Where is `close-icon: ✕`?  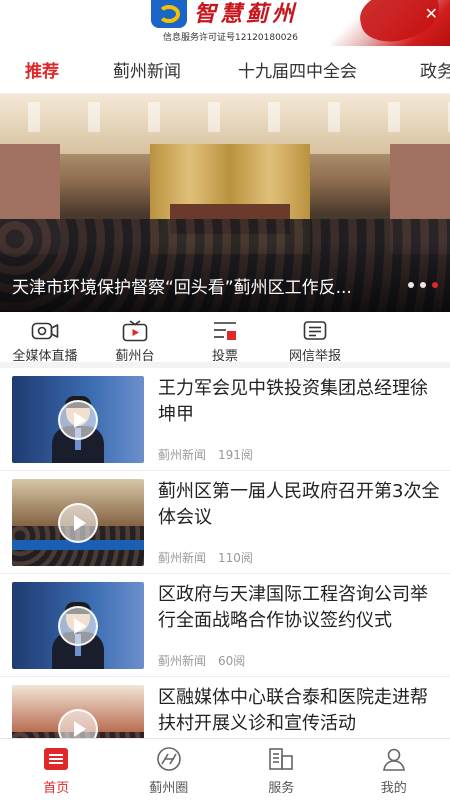 close-icon: ✕ is located at coordinates (431, 13).